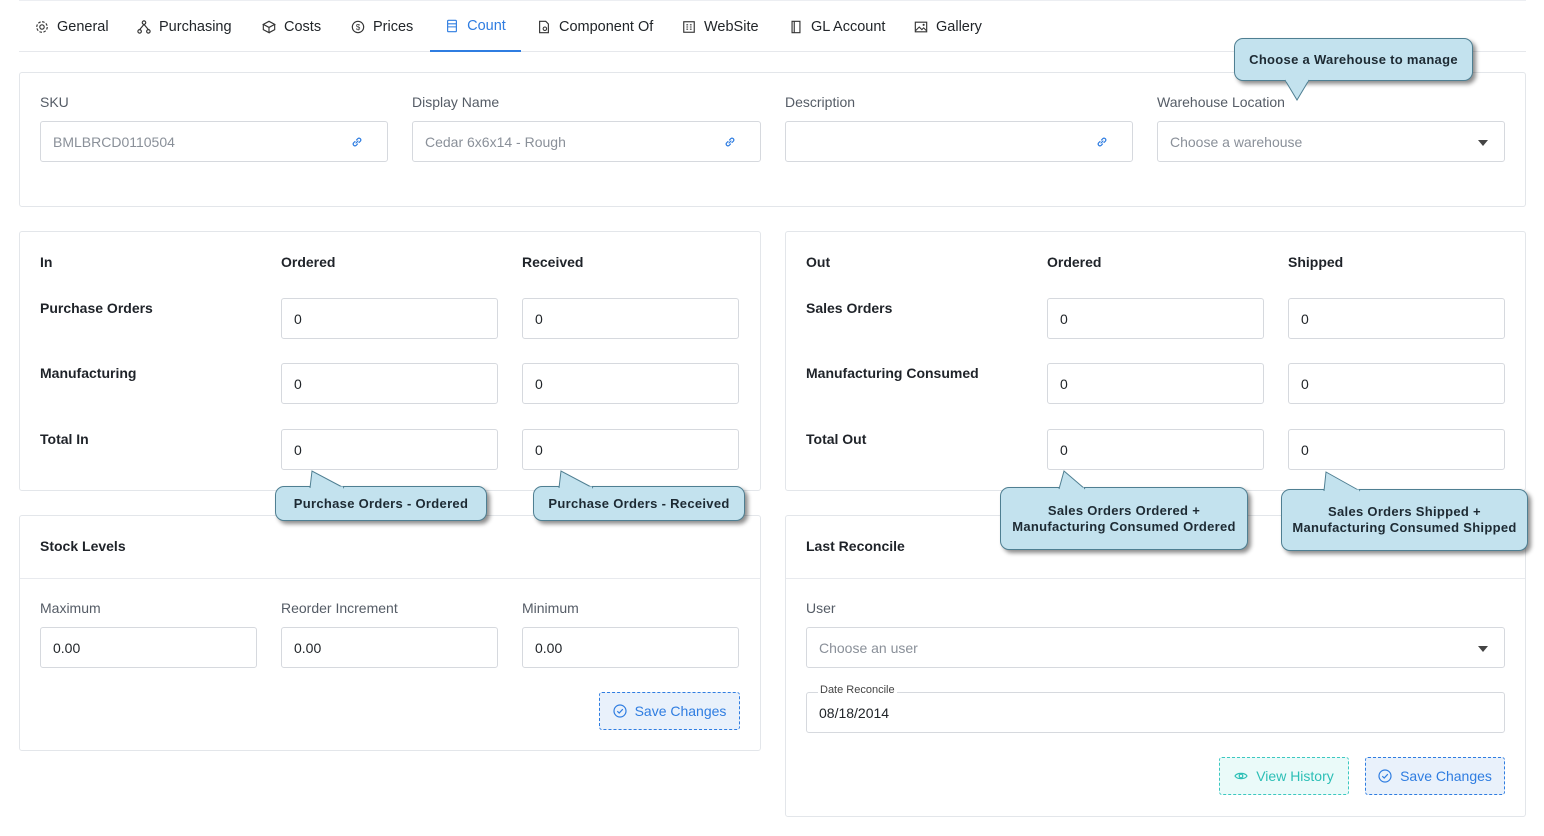 The image size is (1544, 836). Describe the element at coordinates (1316, 262) in the screenshot. I see `out-shipped-header: Shipped` at that location.